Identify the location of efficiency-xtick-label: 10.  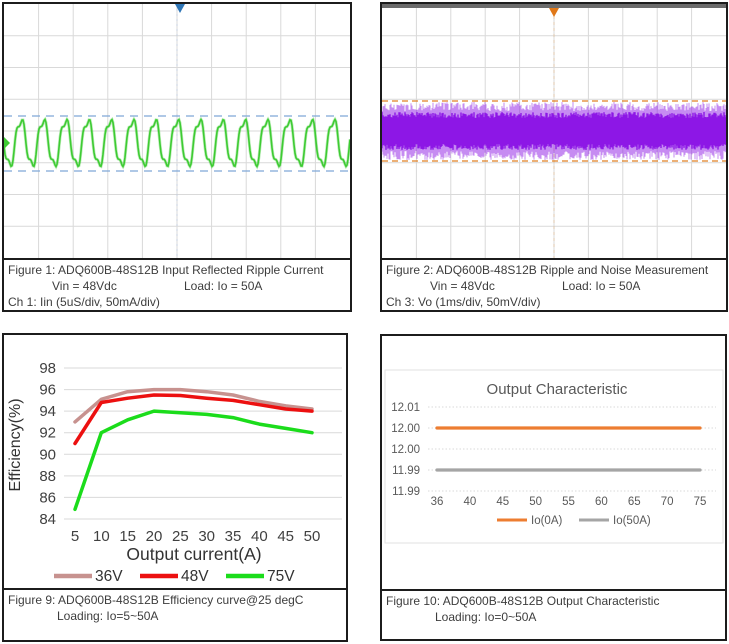
(101, 536).